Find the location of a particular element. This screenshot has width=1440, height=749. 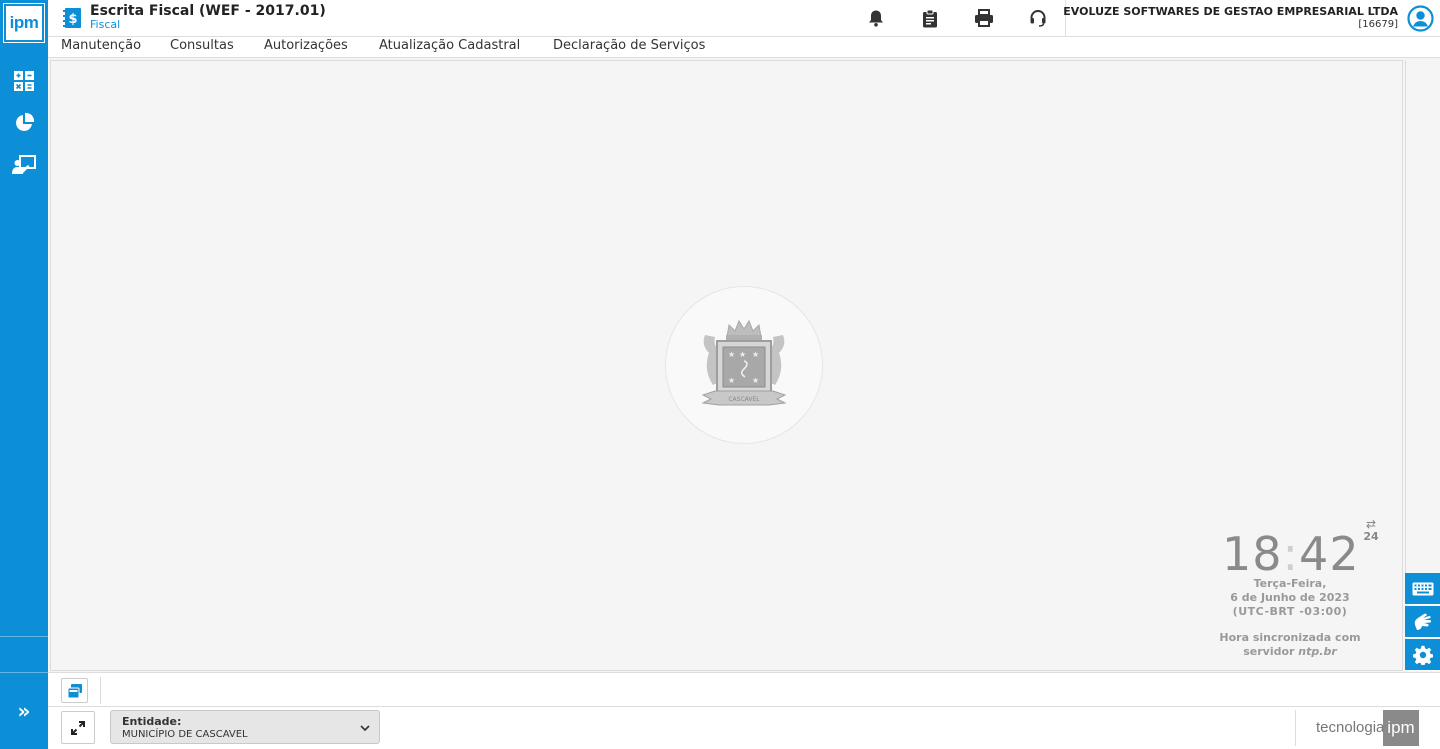

swap-arrows-icon: ⇄ is located at coordinates (1371, 524).